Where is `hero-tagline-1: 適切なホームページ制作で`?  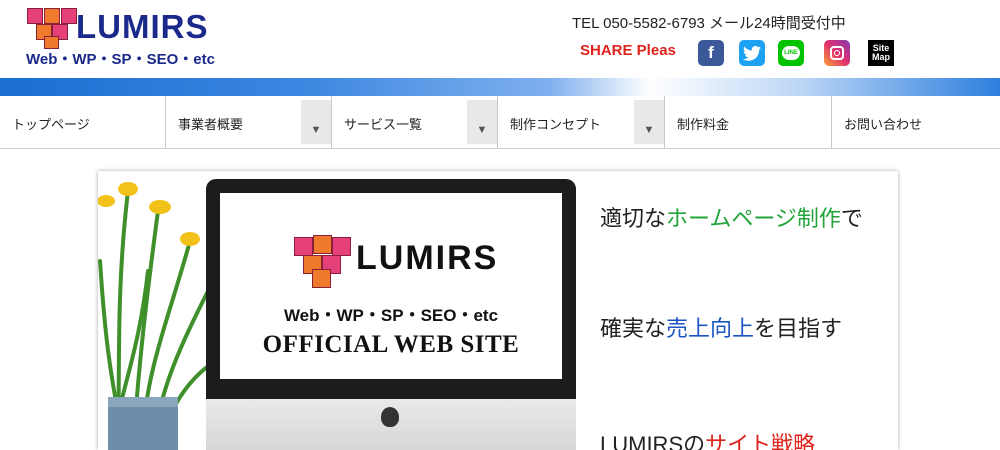 hero-tagline-1: 適切なホームページ制作で is located at coordinates (731, 217).